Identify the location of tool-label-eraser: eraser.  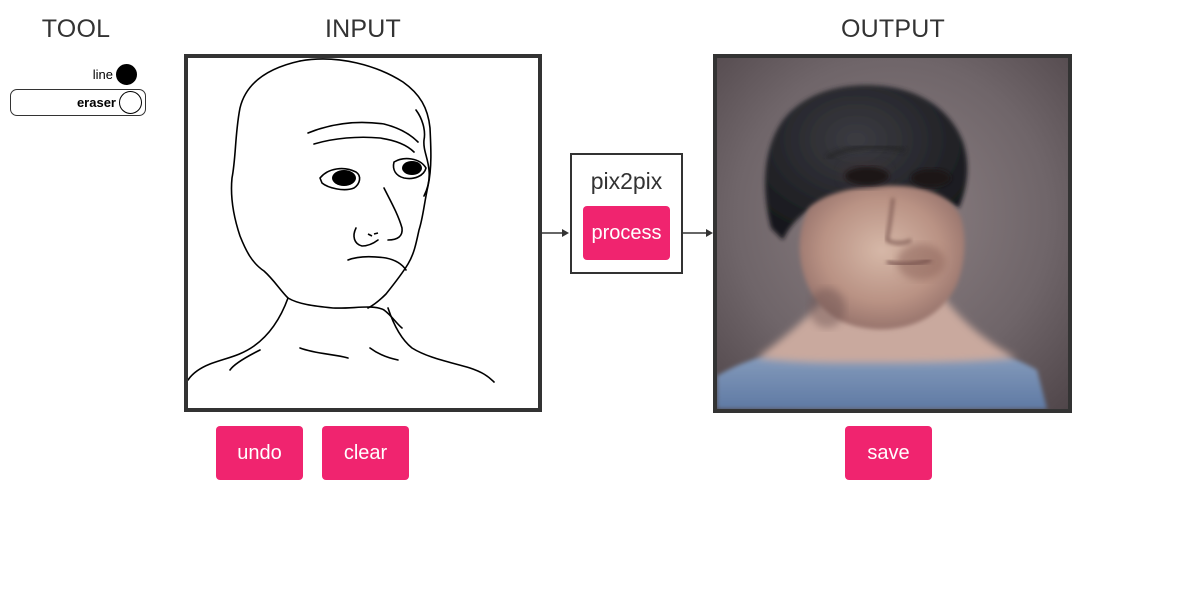
(96, 102).